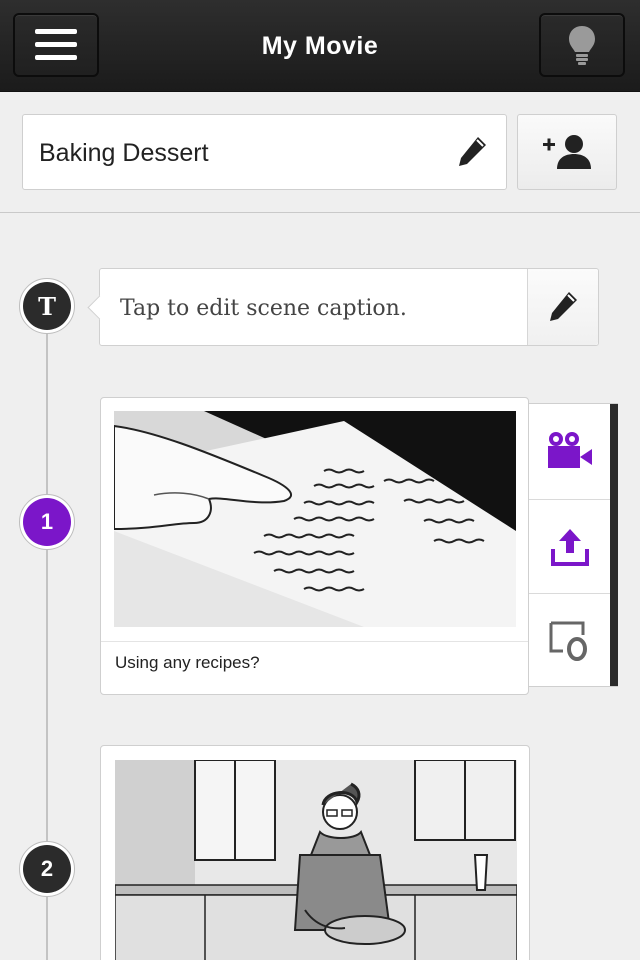 The height and width of the screenshot is (960, 640). I want to click on hamburger-icon, so click(56, 44).